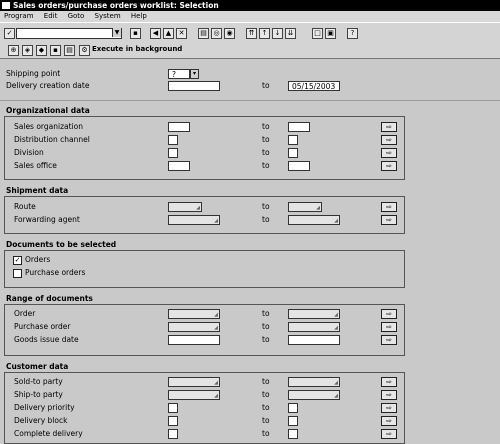  Describe the element at coordinates (19, 16) in the screenshot. I see `menu-program: Program` at that location.